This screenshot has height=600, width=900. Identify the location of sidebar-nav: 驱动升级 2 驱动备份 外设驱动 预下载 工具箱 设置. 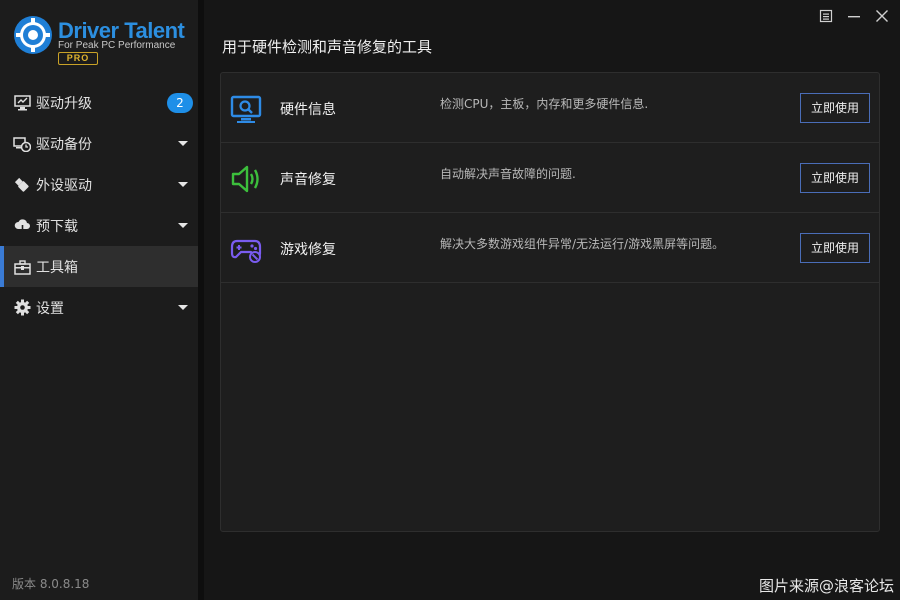
(99, 205).